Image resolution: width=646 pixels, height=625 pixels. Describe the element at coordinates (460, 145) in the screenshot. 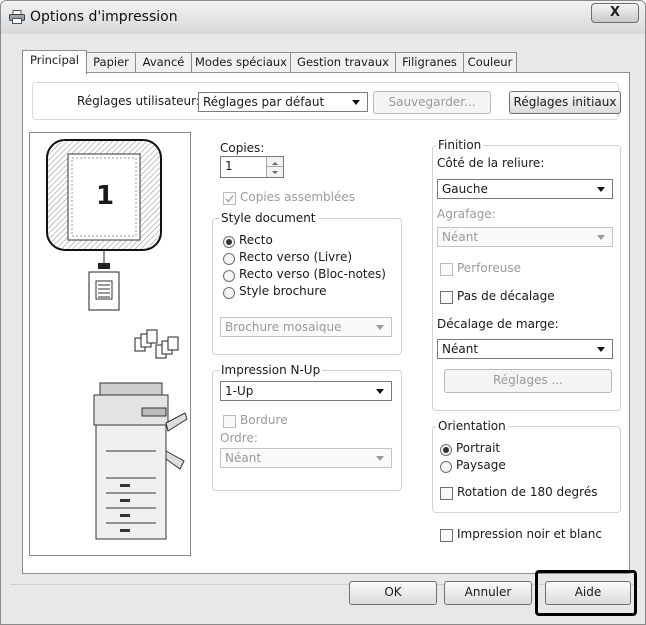

I see `finishing-legend: Finition` at that location.